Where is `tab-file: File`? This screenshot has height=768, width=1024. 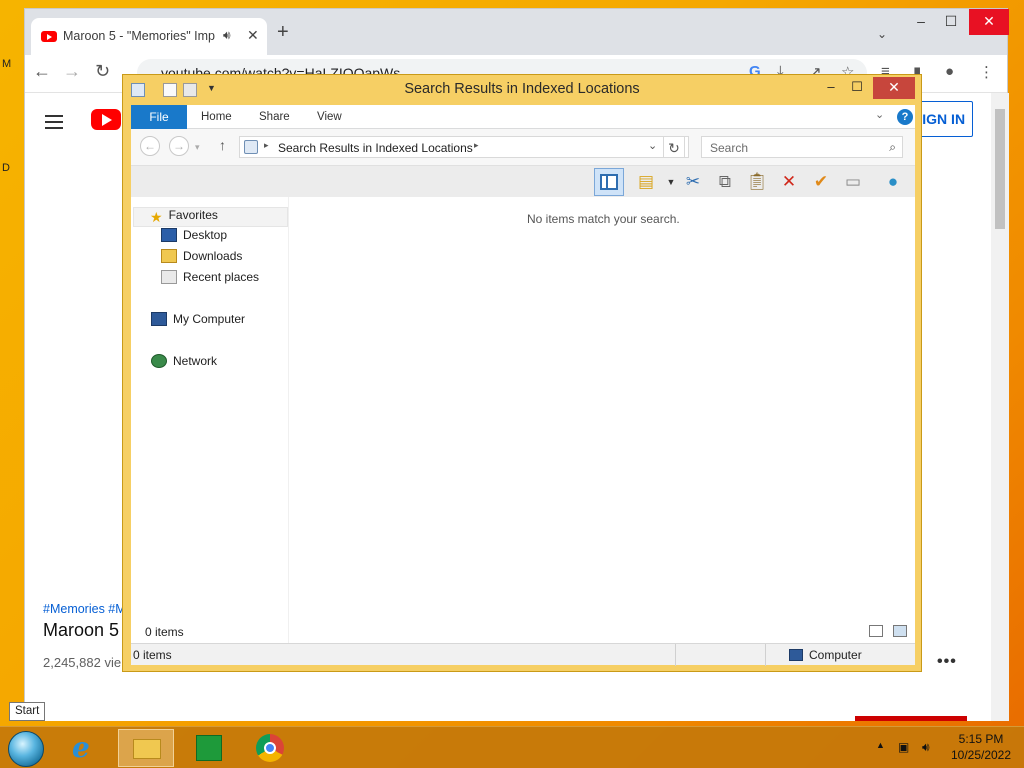 tab-file: File is located at coordinates (159, 117).